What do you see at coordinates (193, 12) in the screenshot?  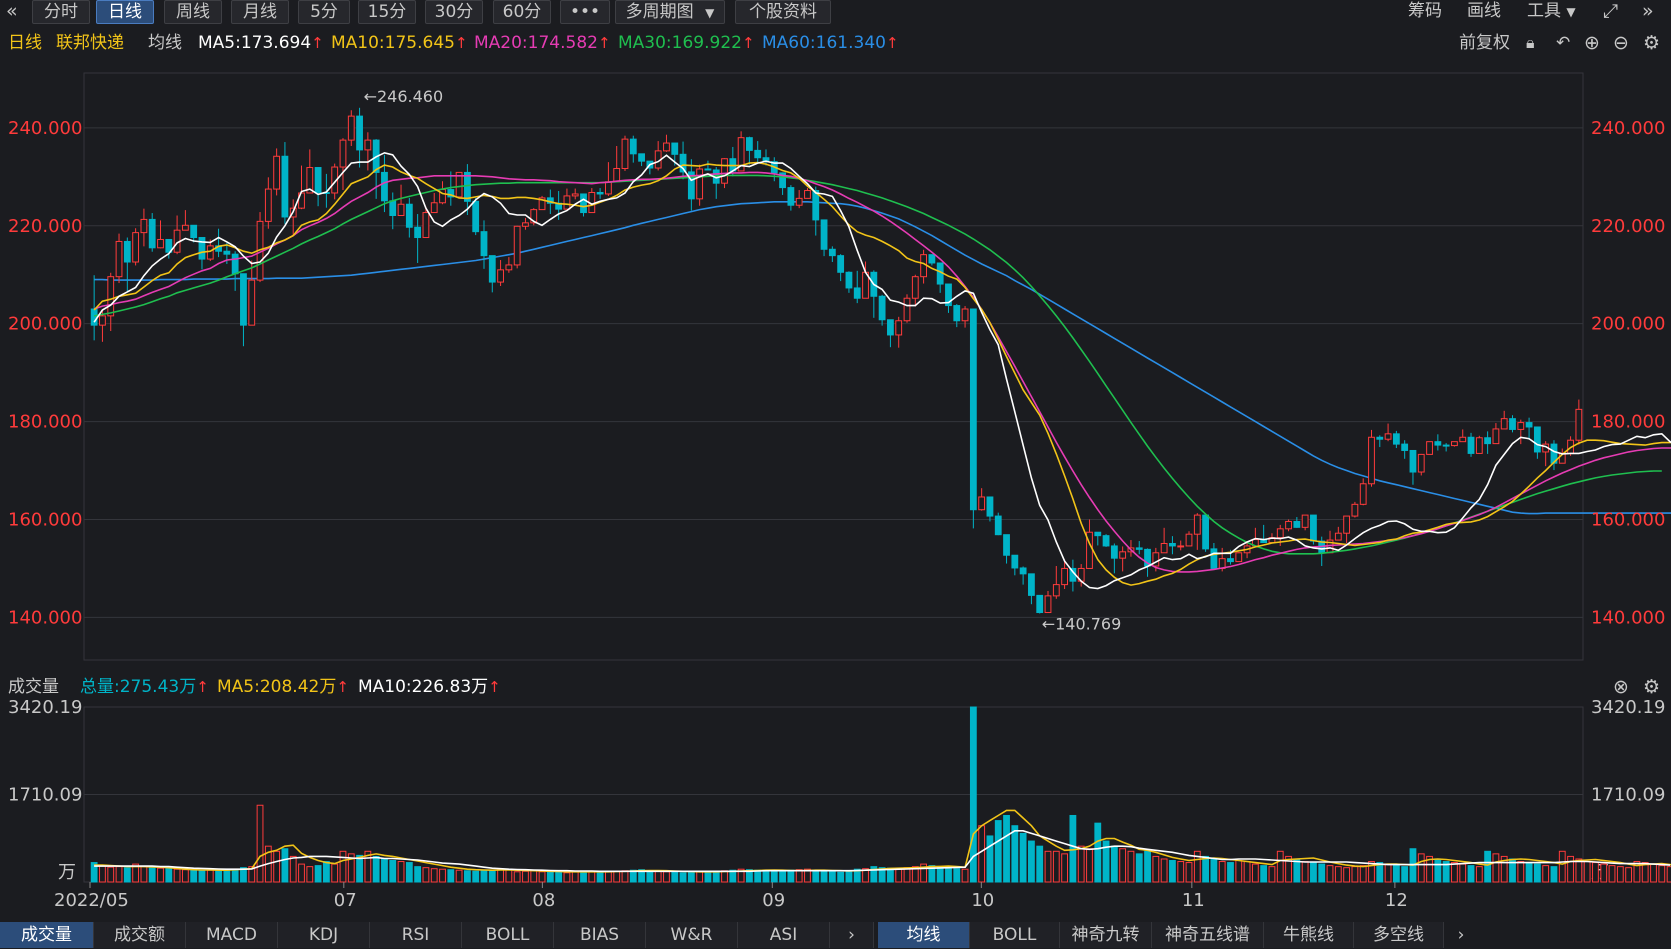 I see `tab-weekly: 周线` at bounding box center [193, 12].